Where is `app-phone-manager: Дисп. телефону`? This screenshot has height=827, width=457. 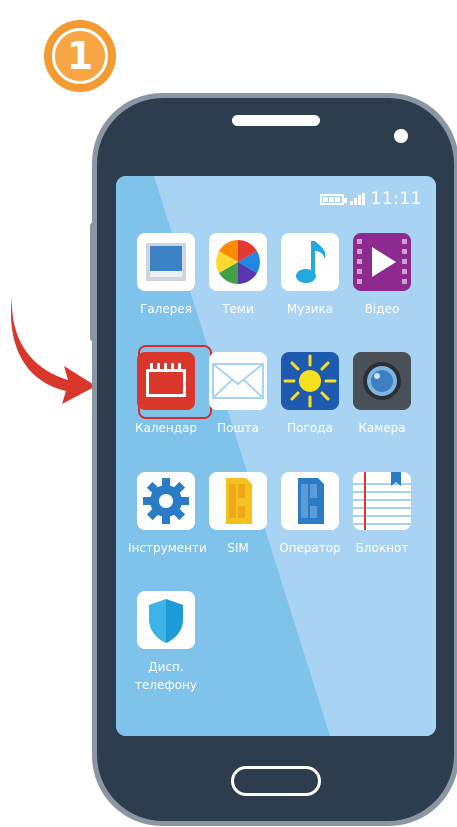
app-phone-manager: Дисп. телефону is located at coordinates (166, 642).